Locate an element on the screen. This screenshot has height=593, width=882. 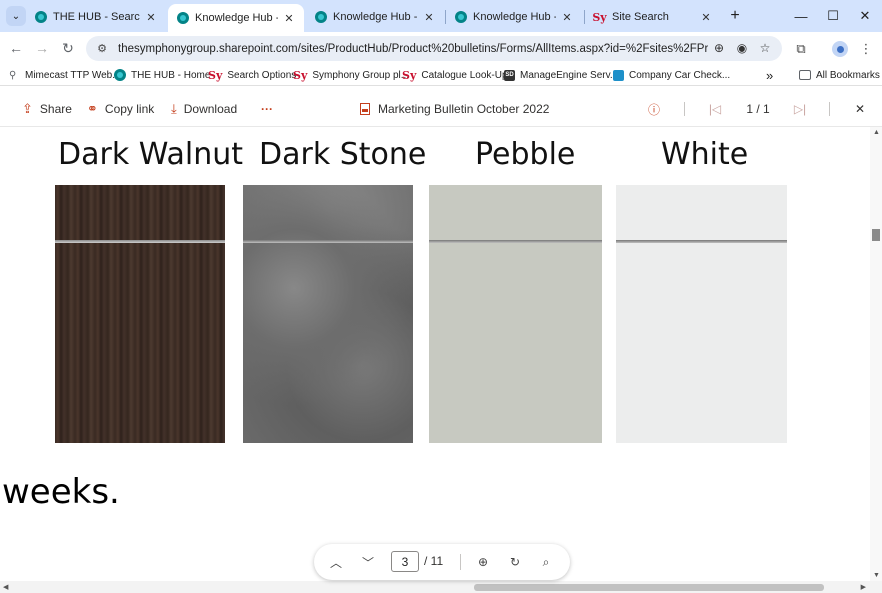
car-check-icon is located at coordinates (618, 75).